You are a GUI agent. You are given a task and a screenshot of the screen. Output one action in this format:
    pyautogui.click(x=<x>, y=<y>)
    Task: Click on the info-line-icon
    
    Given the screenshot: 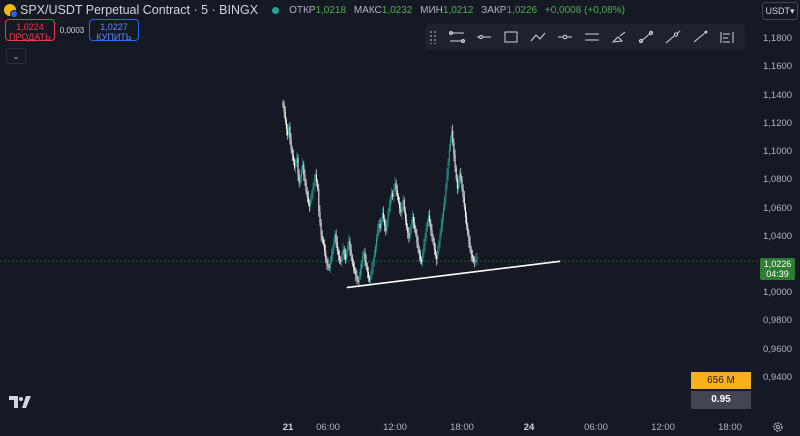 What is the action you would take?
    pyautogui.click(x=591, y=37)
    